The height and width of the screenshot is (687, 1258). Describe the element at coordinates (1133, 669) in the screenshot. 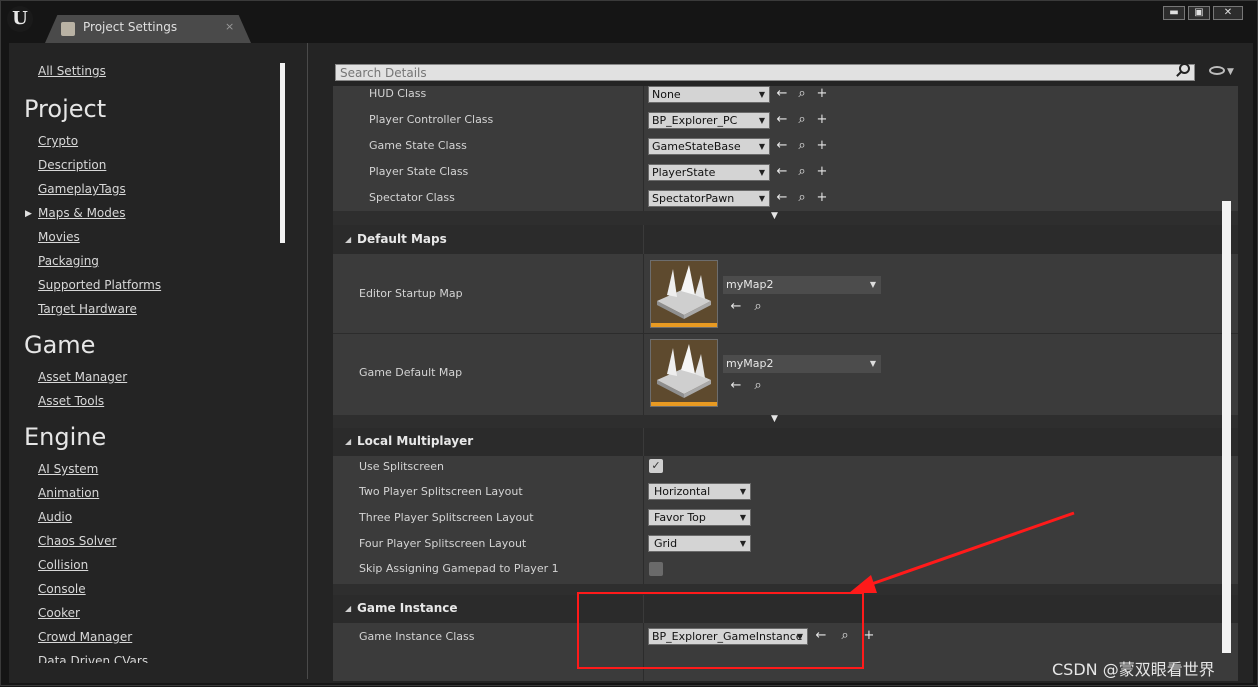

I see `watermark: CSDN @蒙双眼看世界` at that location.